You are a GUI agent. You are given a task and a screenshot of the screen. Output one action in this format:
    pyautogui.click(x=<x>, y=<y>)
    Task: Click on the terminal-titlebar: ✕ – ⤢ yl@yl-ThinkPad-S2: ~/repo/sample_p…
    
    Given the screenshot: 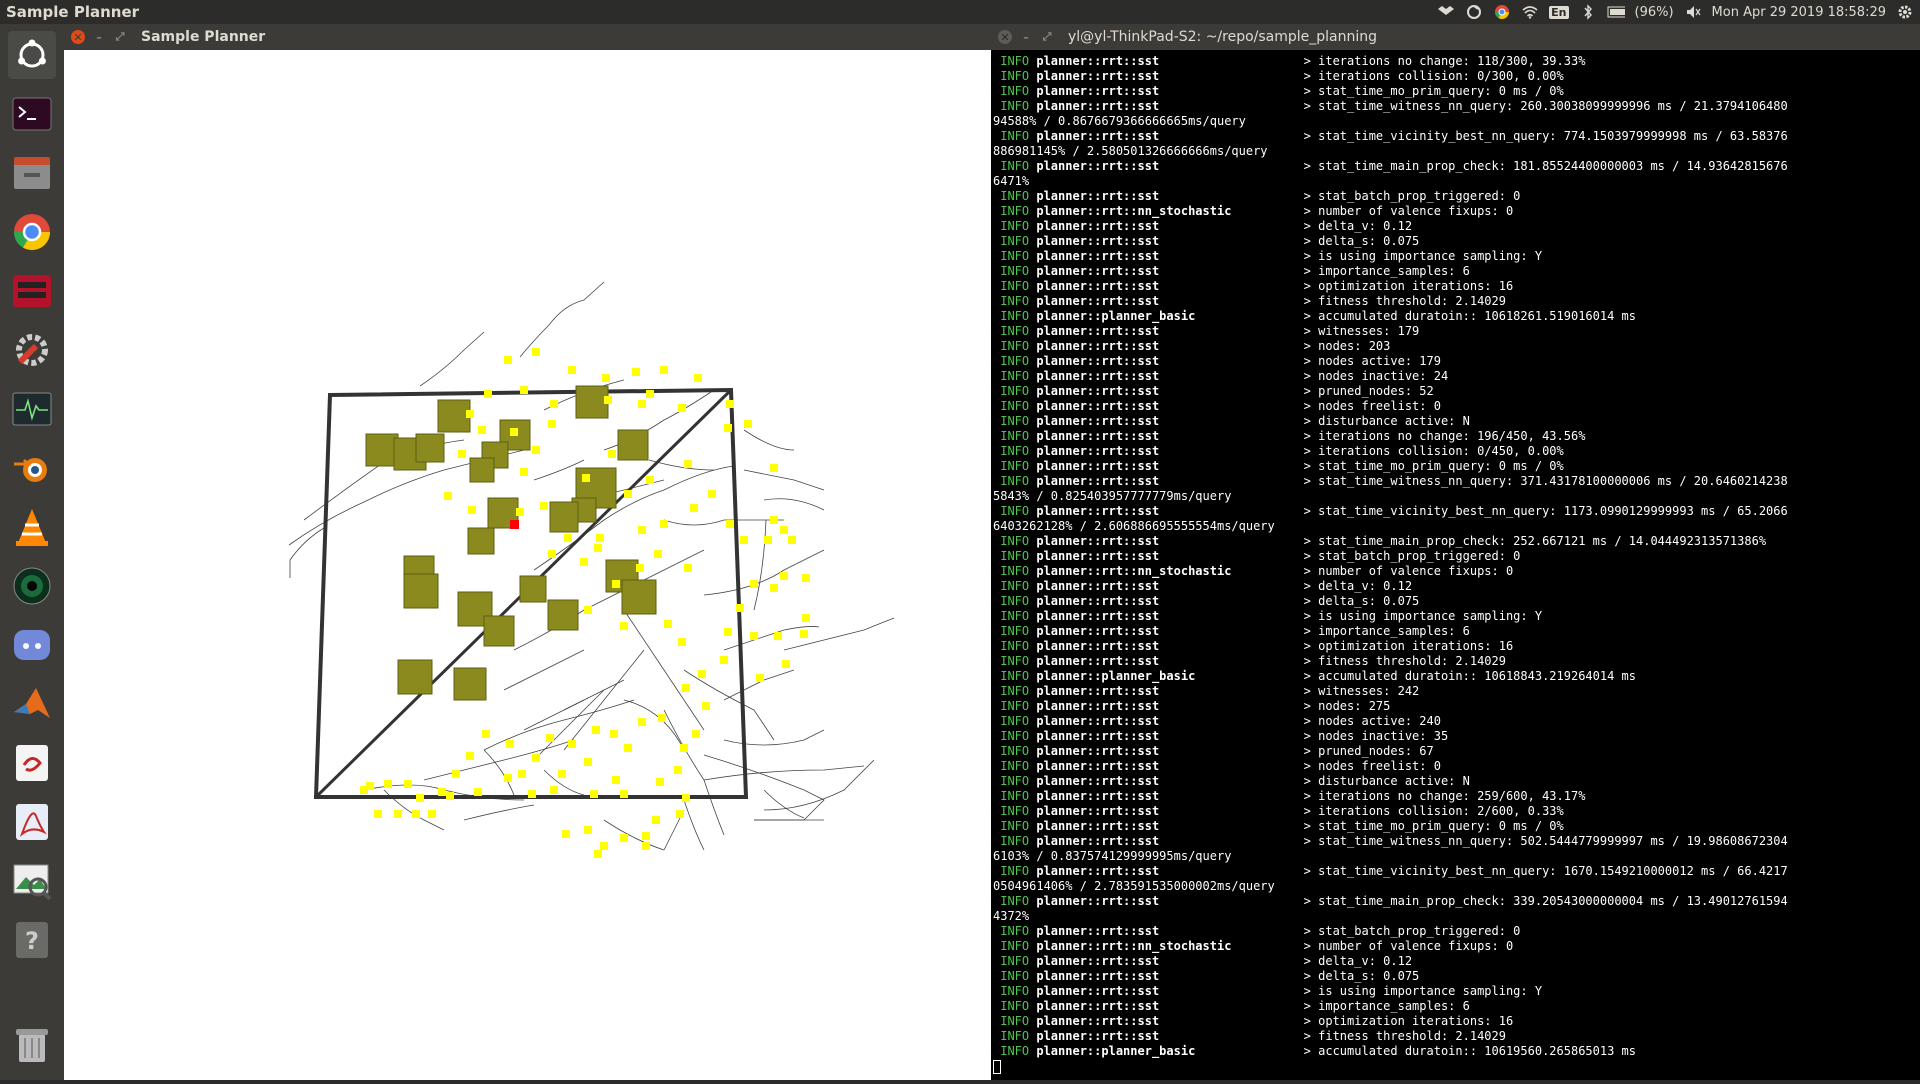 What is the action you would take?
    pyautogui.click(x=1455, y=37)
    